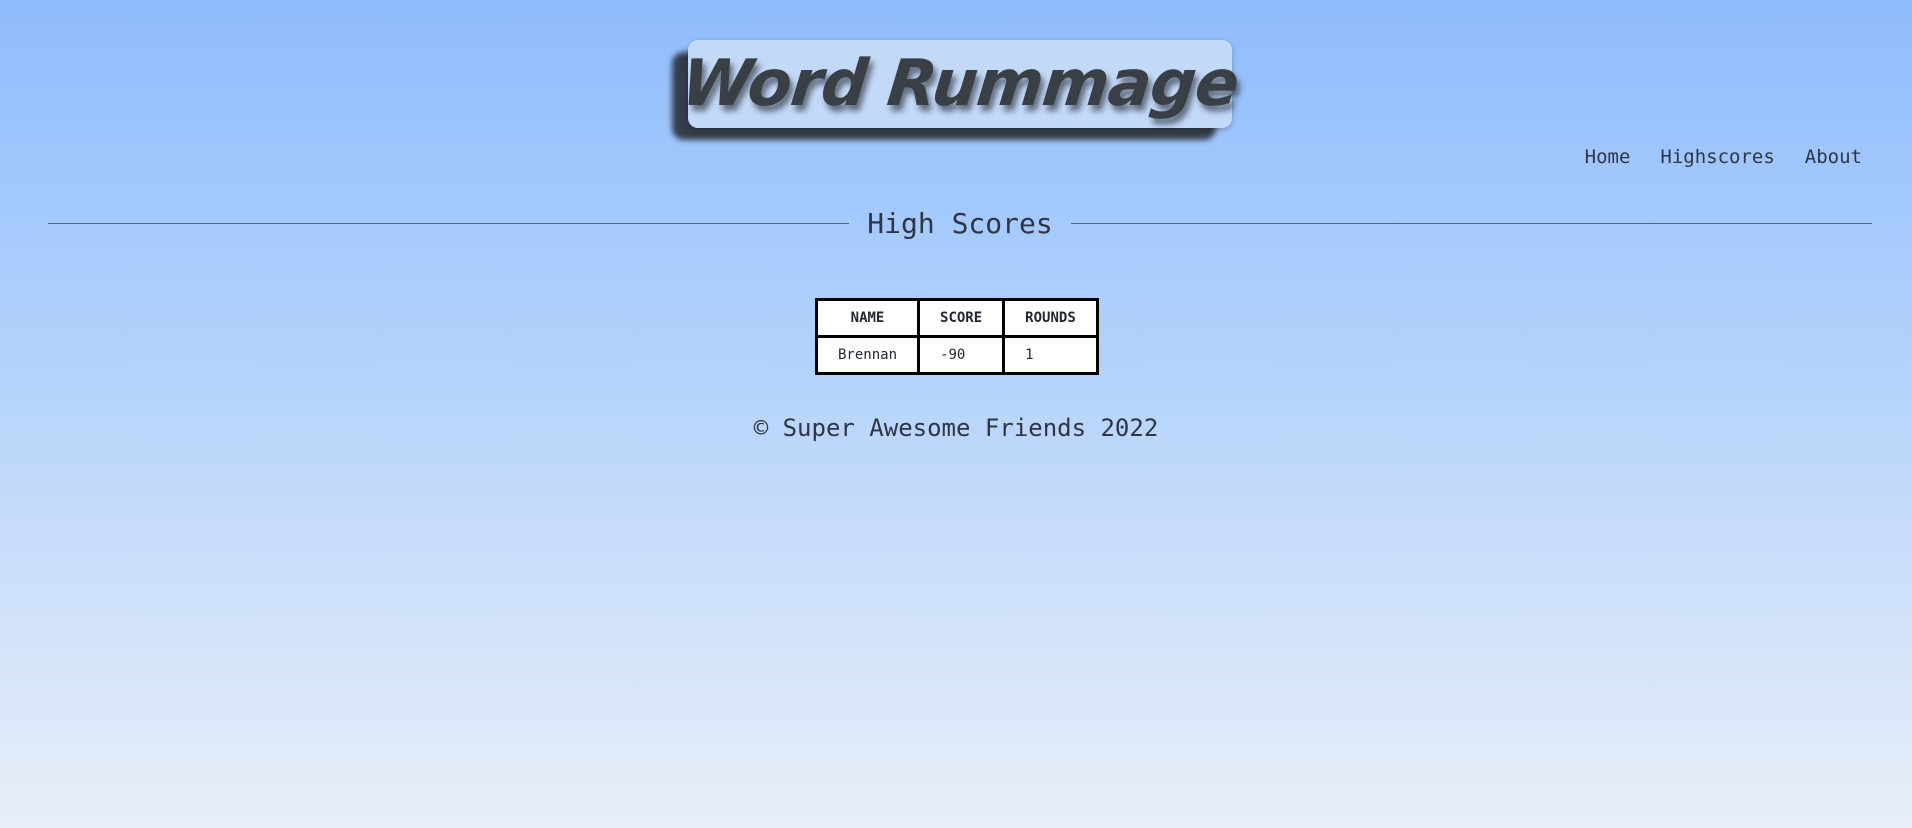 This screenshot has width=1912, height=828. Describe the element at coordinates (1471, 223) in the screenshot. I see `heading-rule-right` at that location.